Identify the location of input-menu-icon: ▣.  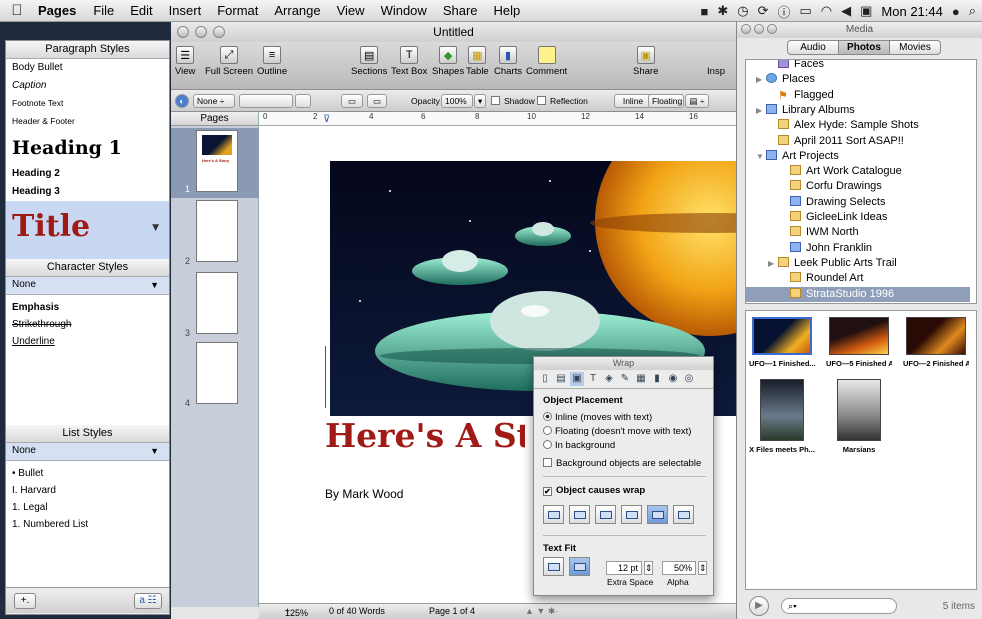
(866, 11).